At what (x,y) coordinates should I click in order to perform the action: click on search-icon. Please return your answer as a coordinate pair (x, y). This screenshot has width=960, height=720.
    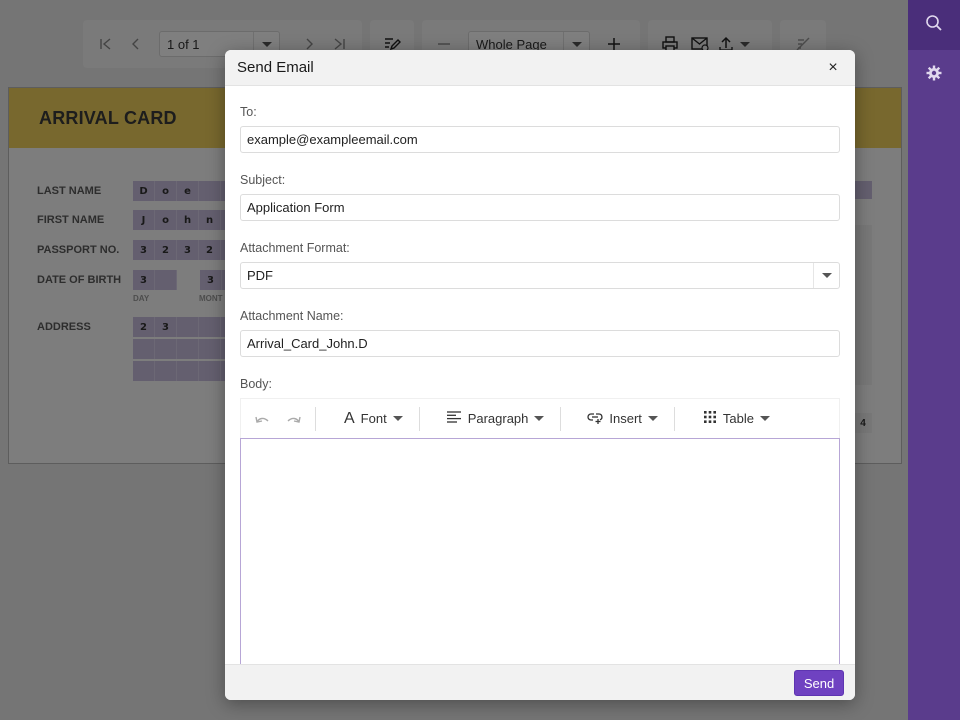
    Looking at the image, I should click on (934, 25).